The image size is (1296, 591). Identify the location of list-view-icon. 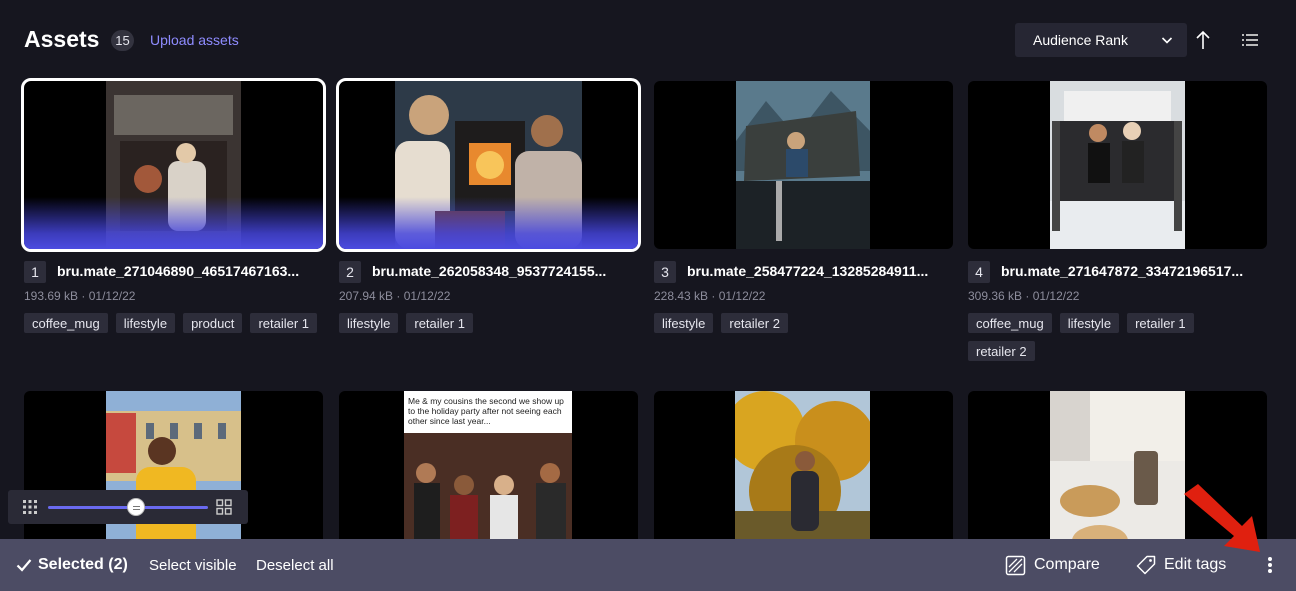
(1250, 40).